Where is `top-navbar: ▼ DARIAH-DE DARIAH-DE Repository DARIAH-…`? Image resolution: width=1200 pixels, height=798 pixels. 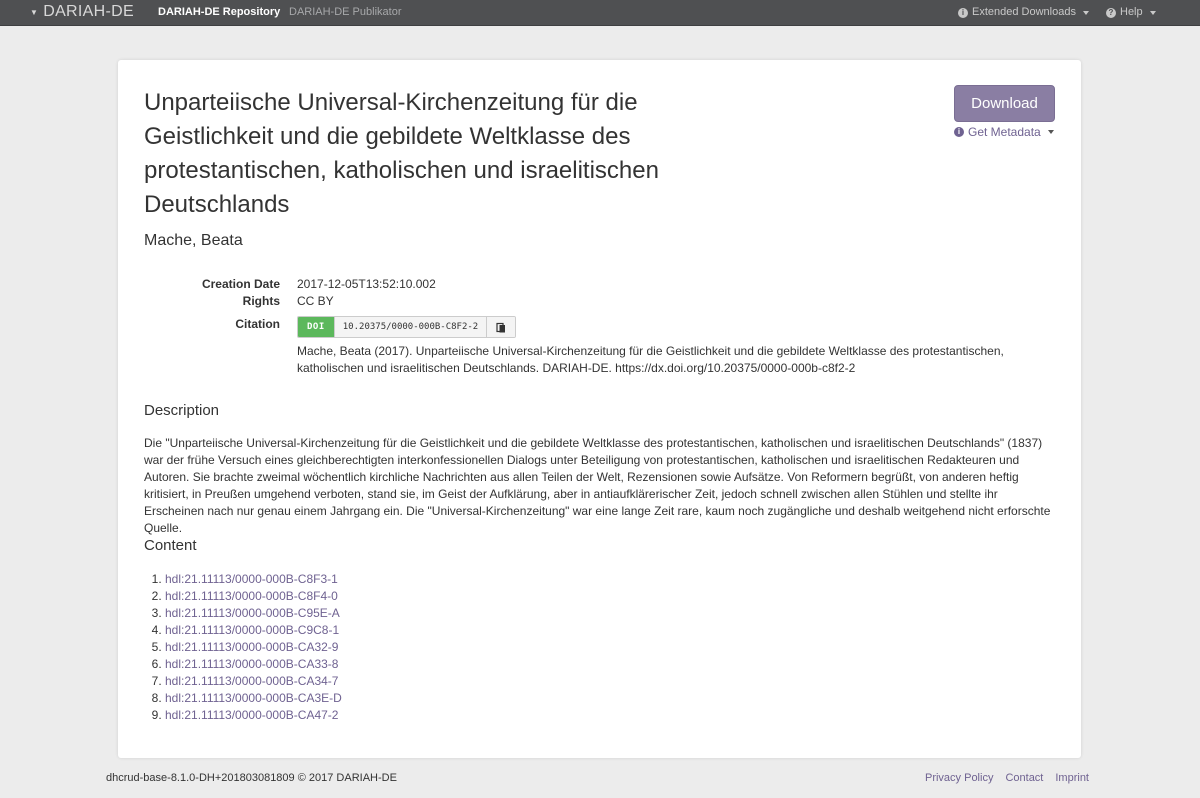
top-navbar: ▼ DARIAH-DE DARIAH-DE Repository DARIAH-… is located at coordinates (600, 13).